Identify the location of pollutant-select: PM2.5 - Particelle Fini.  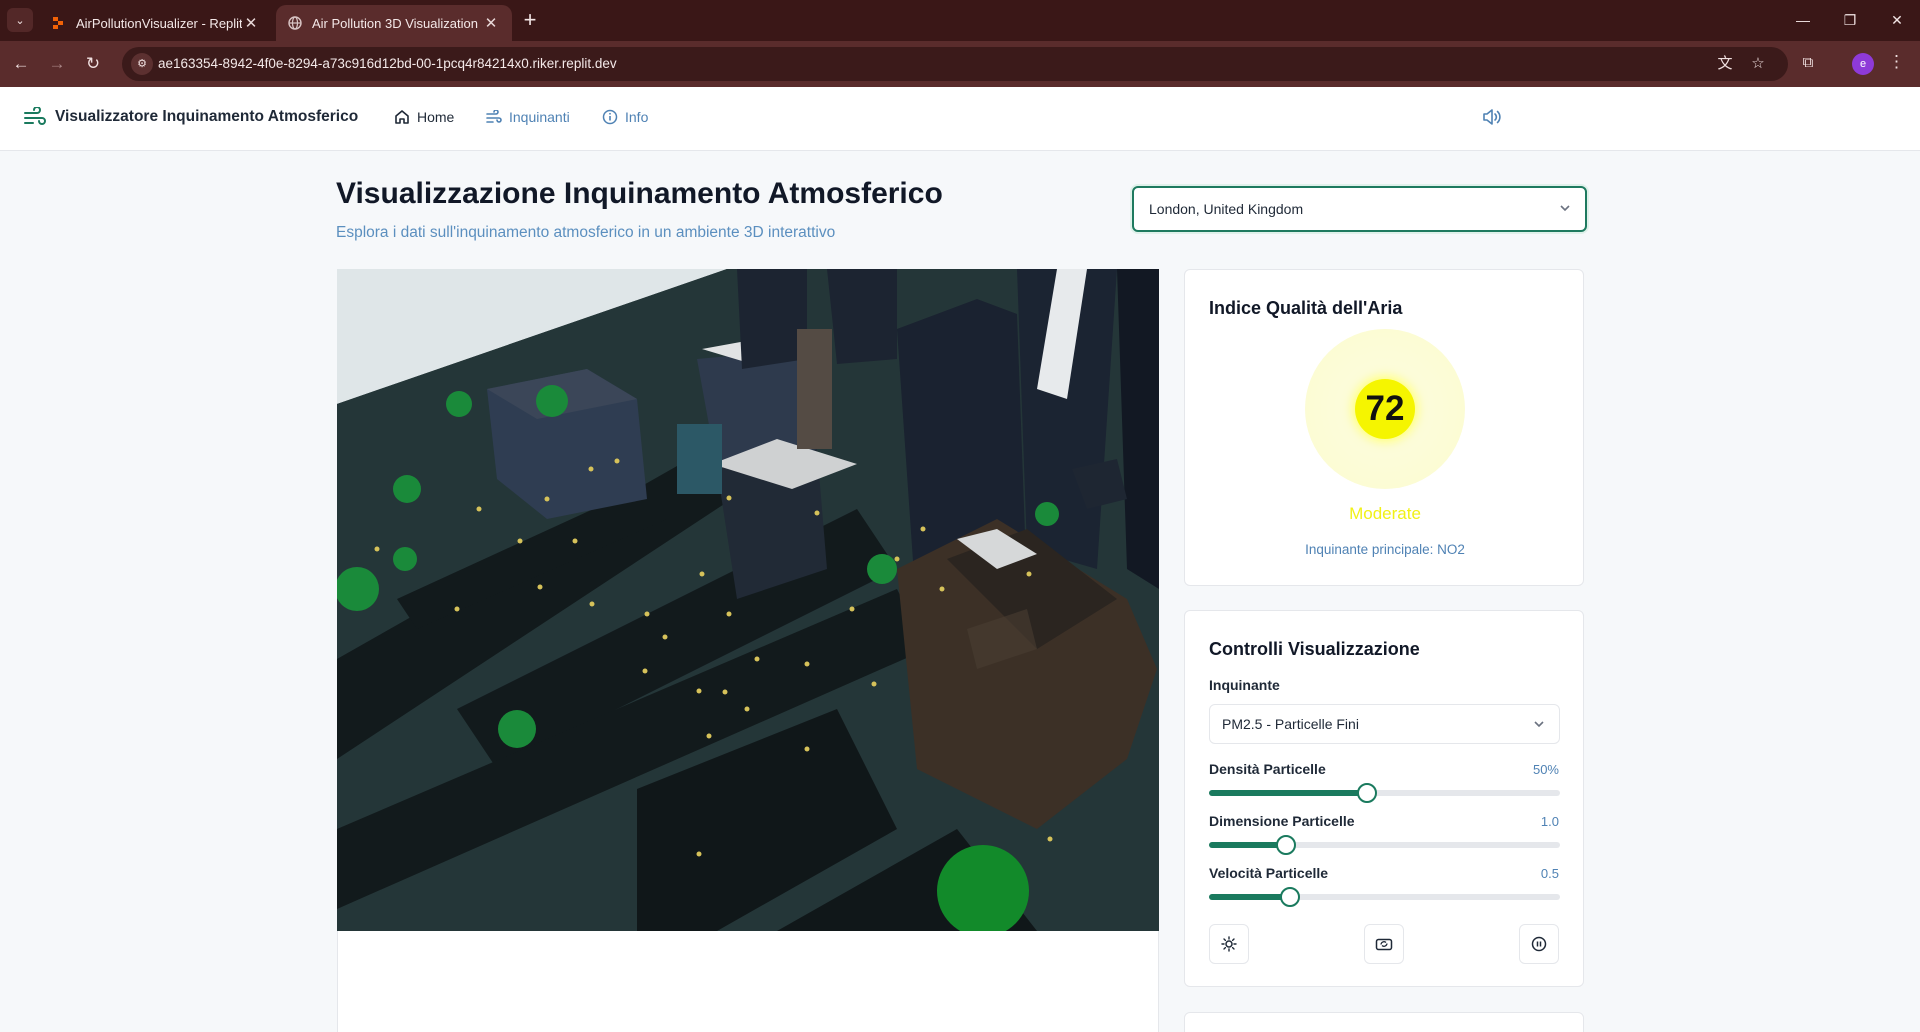
(1384, 724).